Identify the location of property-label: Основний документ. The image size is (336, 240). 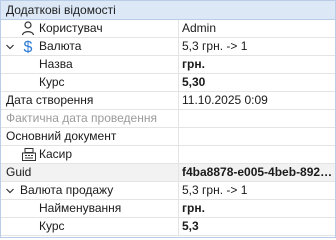
(61, 136).